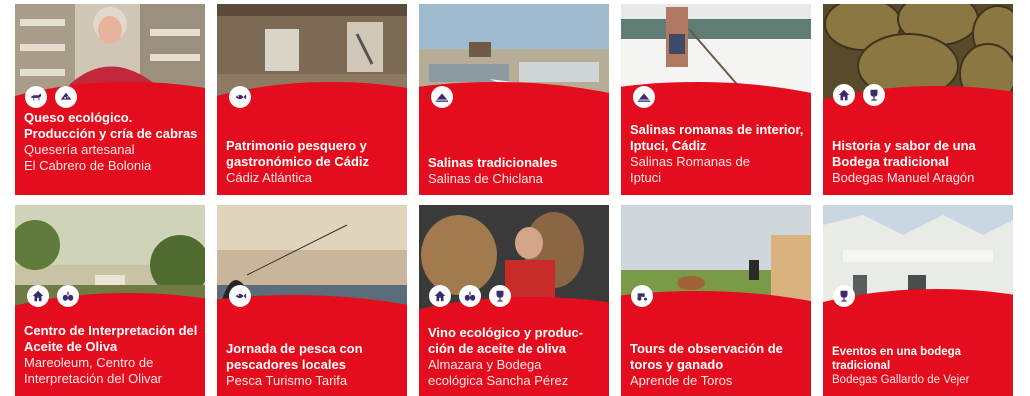 This screenshot has width=1030, height=396. Describe the element at coordinates (681, 380) in the screenshot. I see `card-subtitle: Aprende de Toros` at that location.